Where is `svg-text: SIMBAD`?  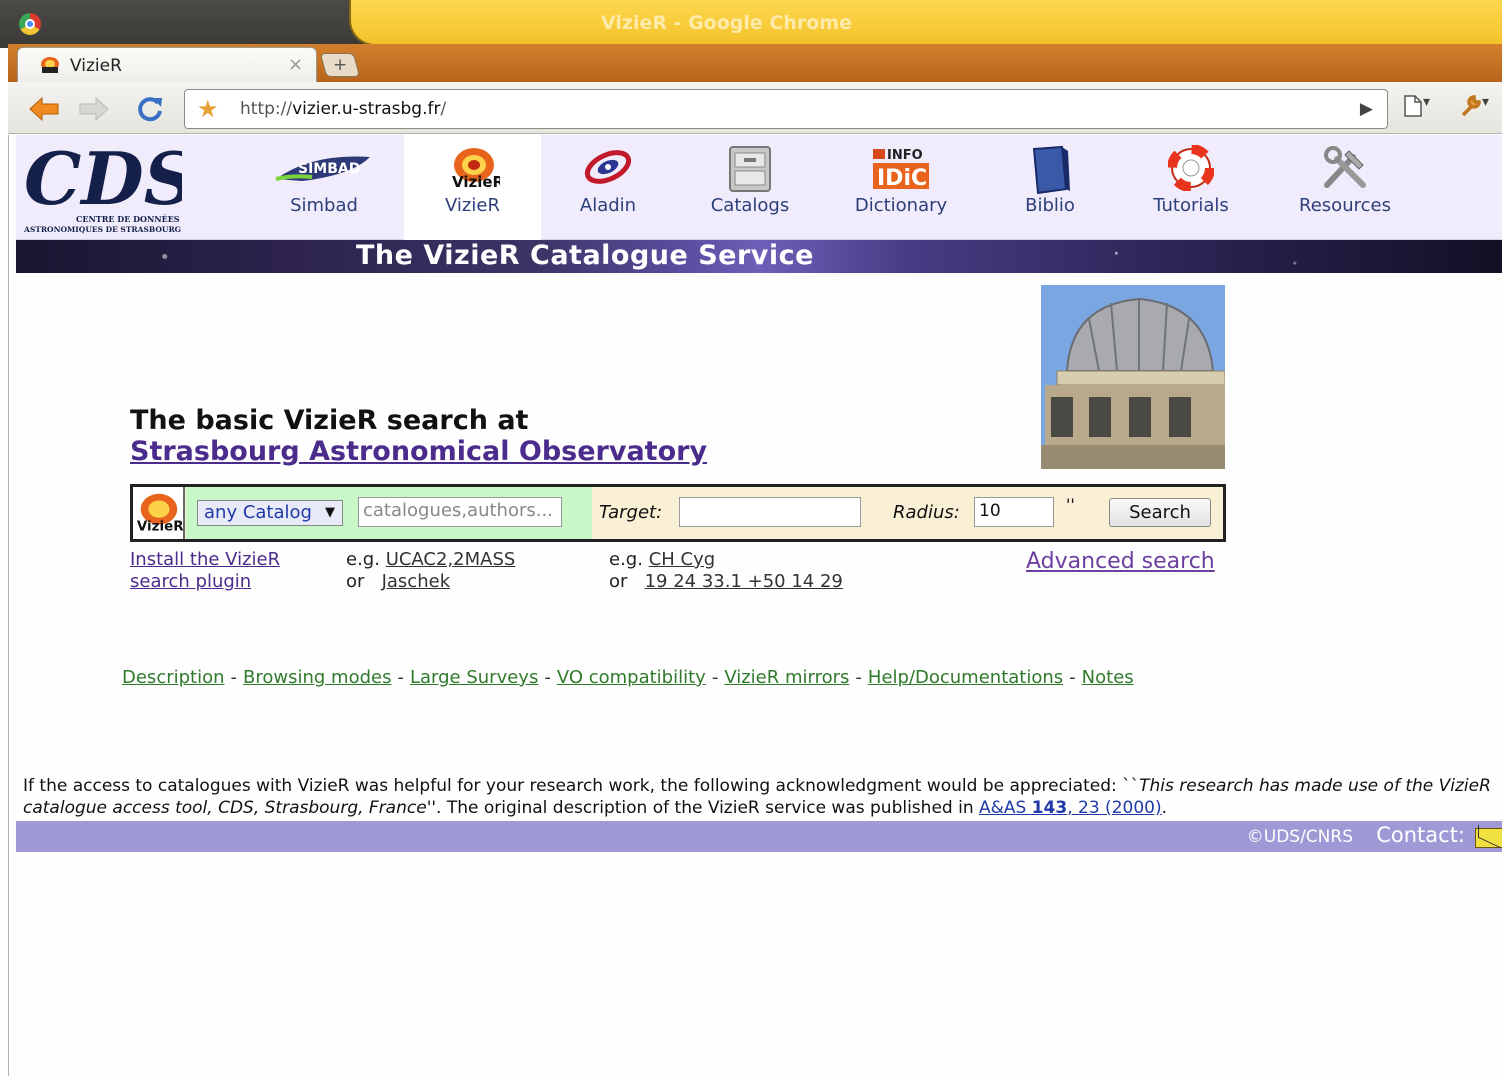
svg-text: SIMBAD is located at coordinates (329, 169).